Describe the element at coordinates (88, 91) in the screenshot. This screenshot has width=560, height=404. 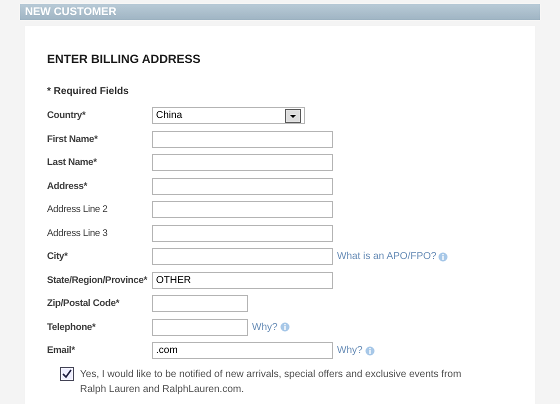
I see `required-note: * Required Fields` at that location.